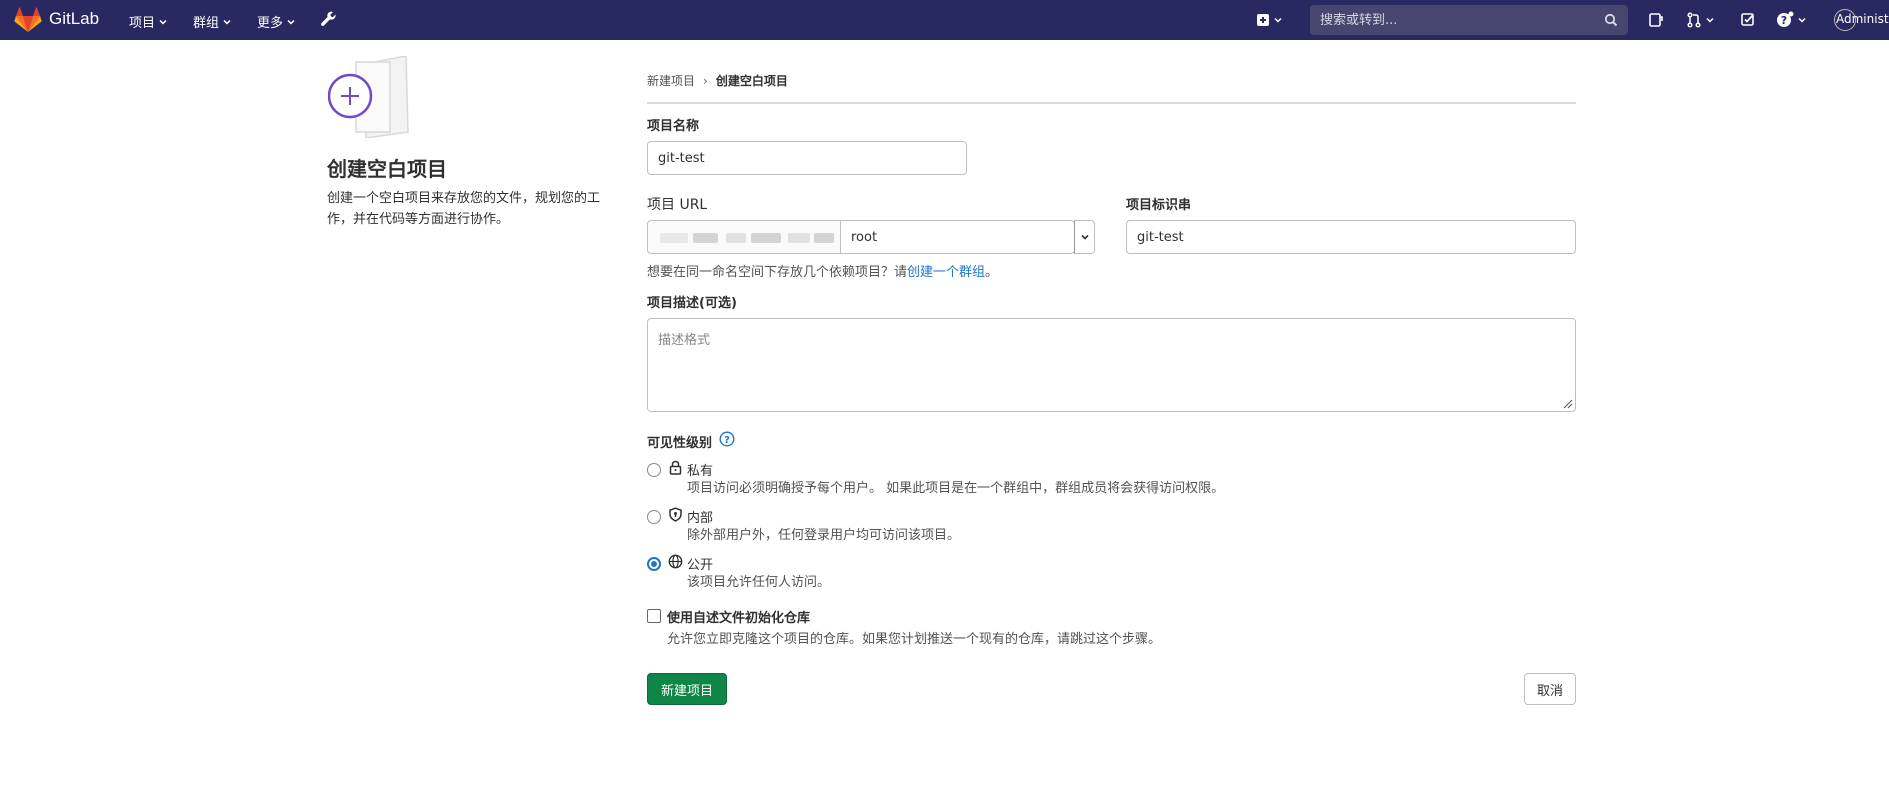 This screenshot has width=1889, height=802. What do you see at coordinates (270, 23) in the screenshot?
I see `nav-menu-label: 更多` at bounding box center [270, 23].